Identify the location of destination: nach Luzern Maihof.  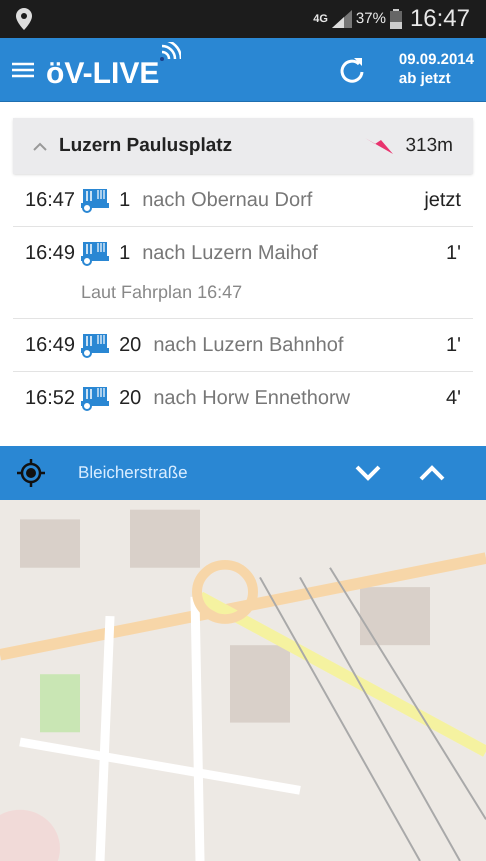
(230, 253).